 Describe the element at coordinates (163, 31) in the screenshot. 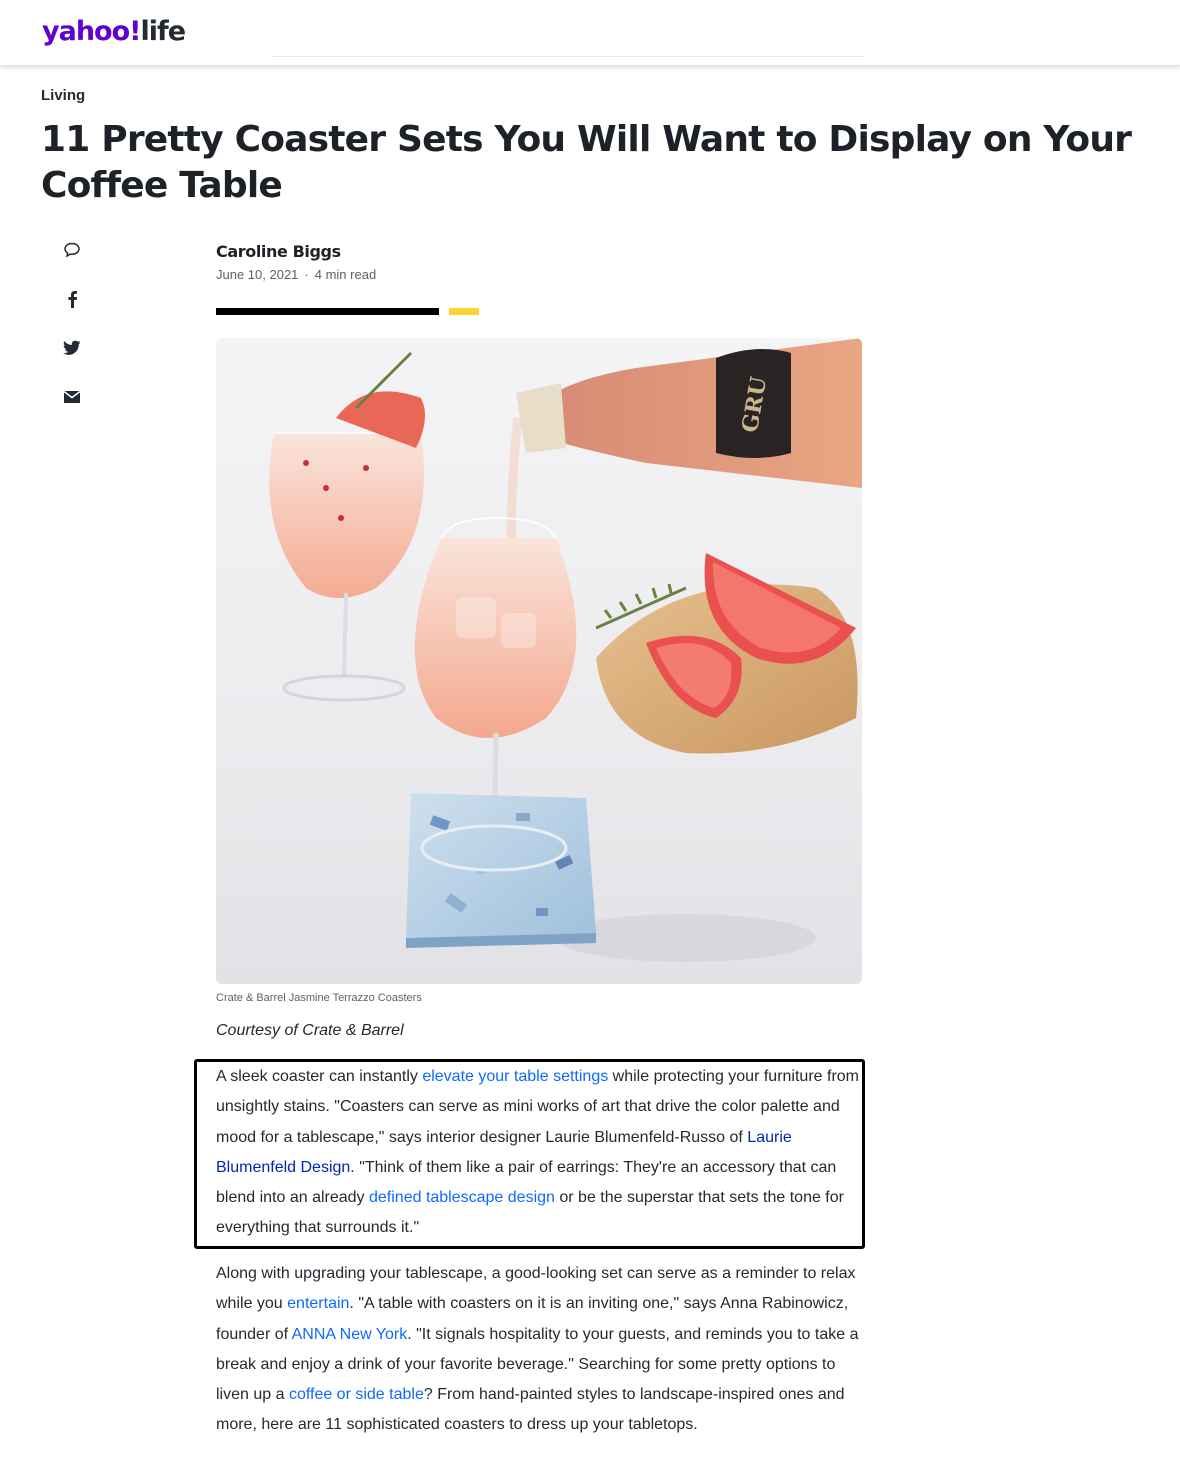

I see `logo-section: life` at that location.